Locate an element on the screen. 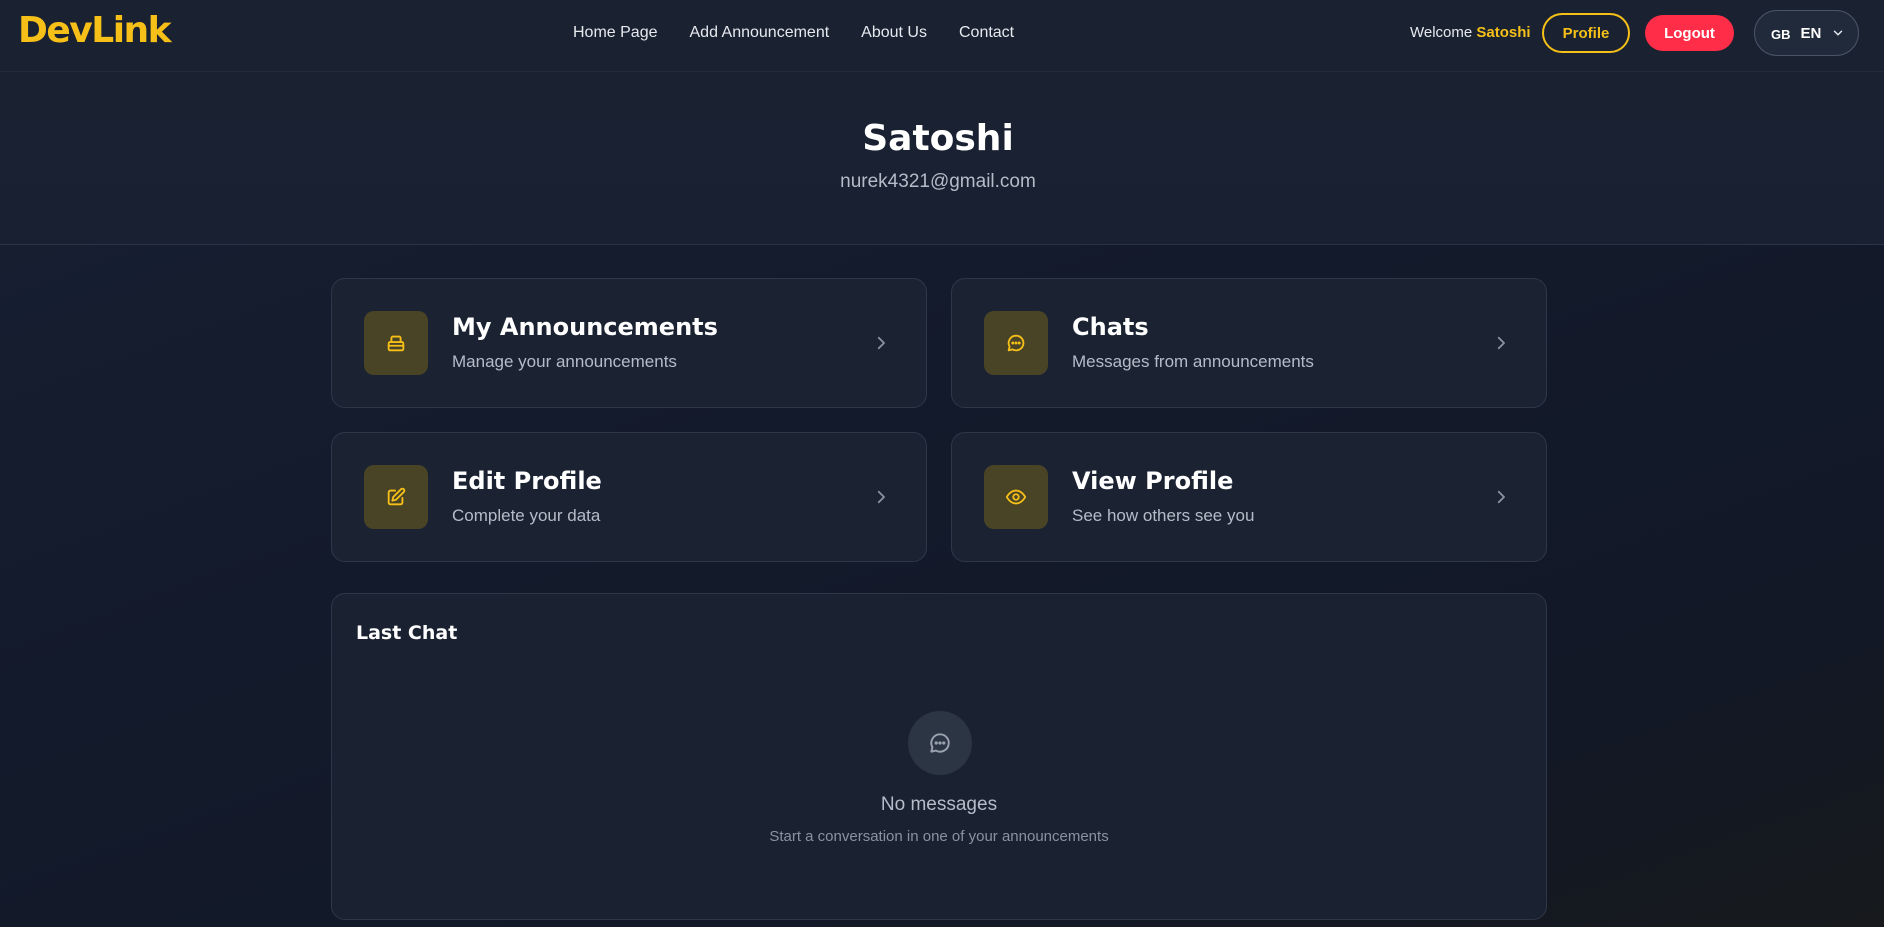  inbox-icon is located at coordinates (396, 343).